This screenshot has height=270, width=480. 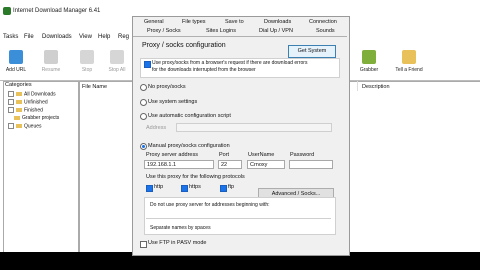 I want to click on system-settings-radio, so click(x=143, y=102).